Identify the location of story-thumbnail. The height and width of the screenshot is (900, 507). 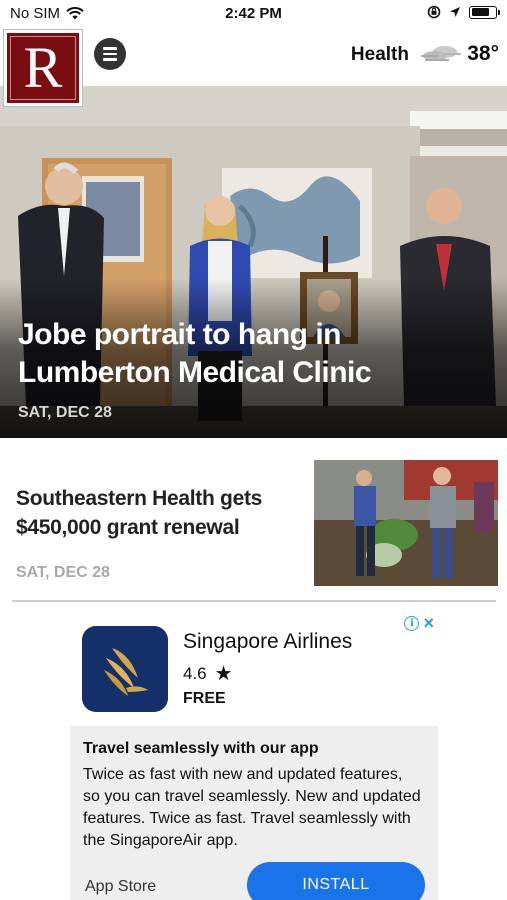
(406, 523).